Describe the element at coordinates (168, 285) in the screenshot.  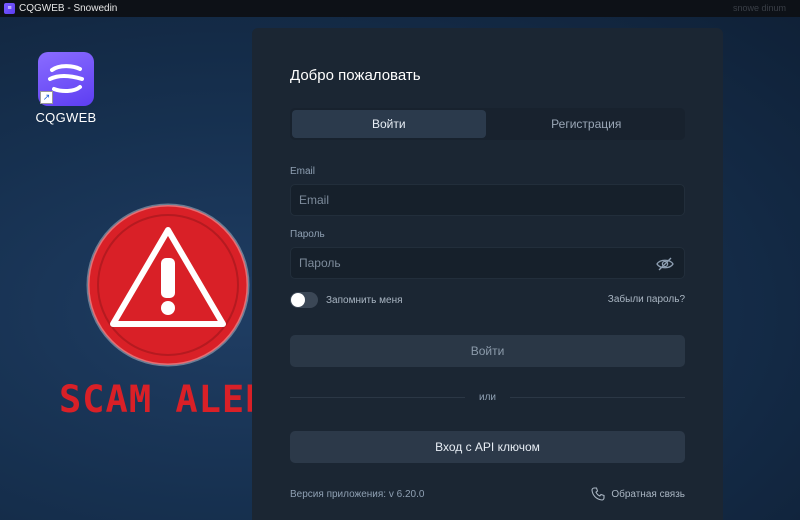
I see `warning-triangle-icon` at that location.